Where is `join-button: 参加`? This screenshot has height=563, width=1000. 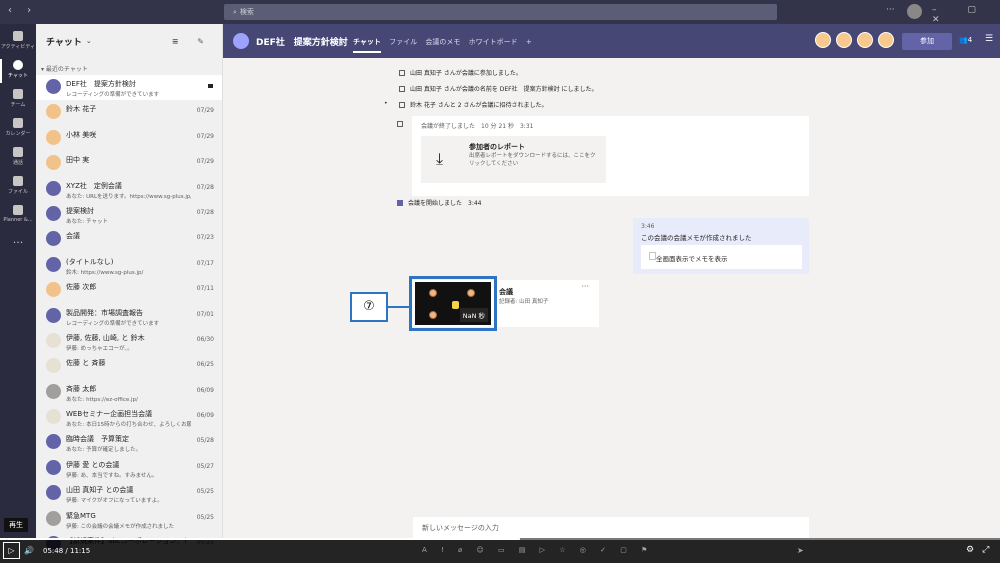 join-button: 参加 is located at coordinates (927, 41).